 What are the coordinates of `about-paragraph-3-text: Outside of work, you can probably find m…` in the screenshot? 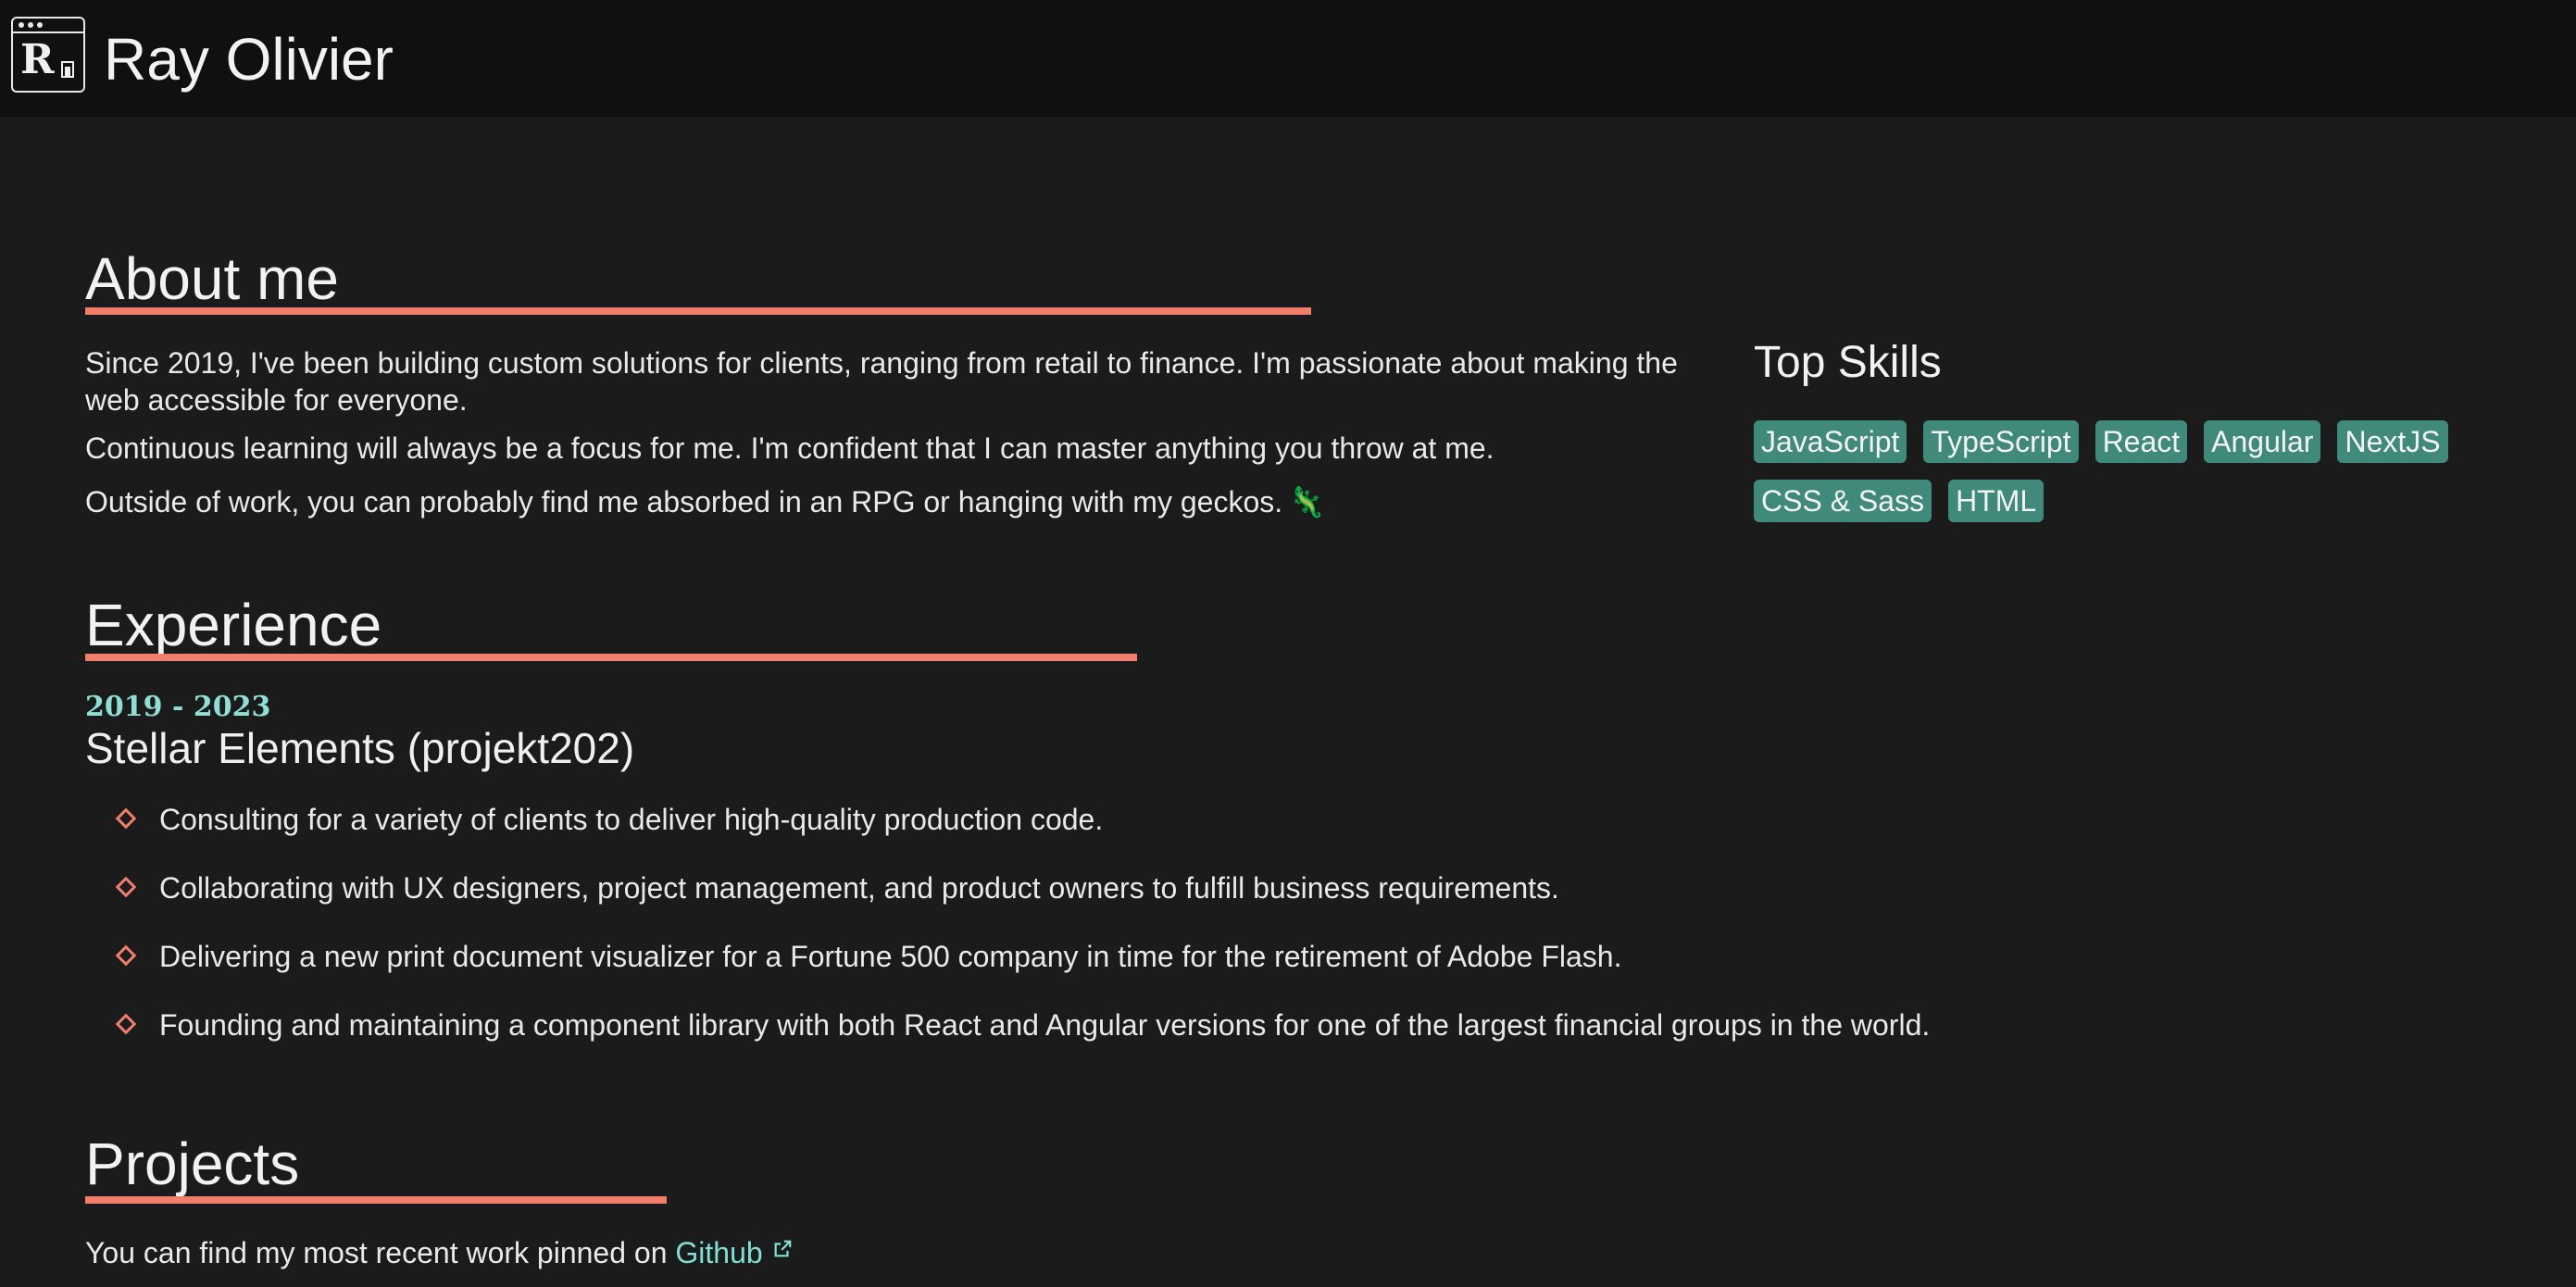 It's located at (684, 502).